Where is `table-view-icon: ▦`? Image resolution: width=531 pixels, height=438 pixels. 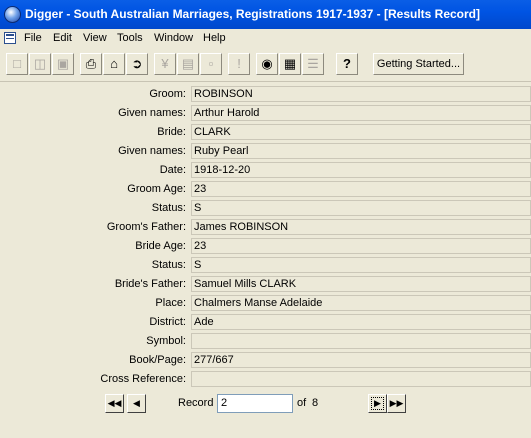 table-view-icon: ▦ is located at coordinates (290, 64).